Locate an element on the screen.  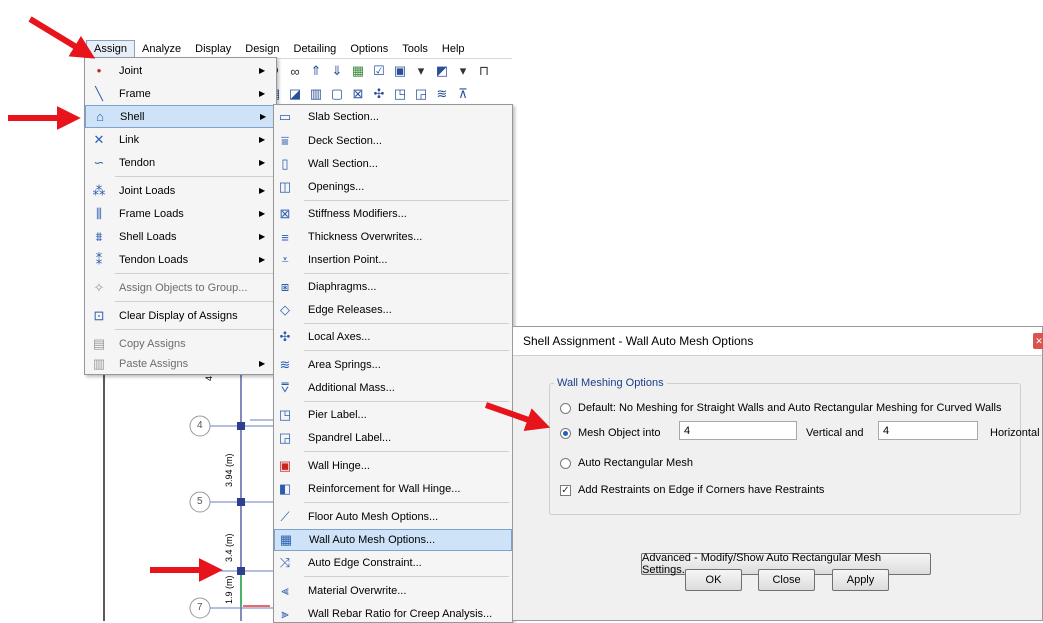
wall-hinge-icon: ▣ is located at coordinates (285, 465).